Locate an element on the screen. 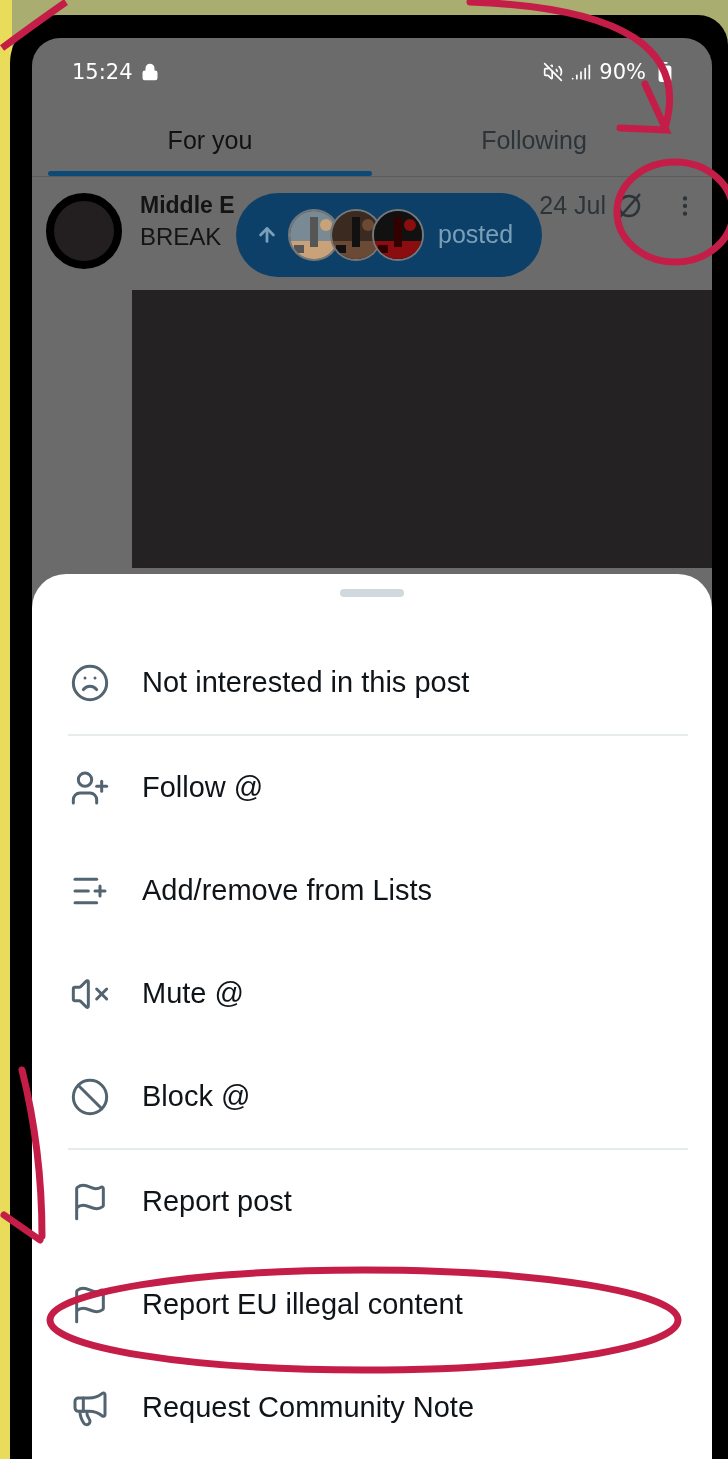  sad-face-icon is located at coordinates (90, 682).